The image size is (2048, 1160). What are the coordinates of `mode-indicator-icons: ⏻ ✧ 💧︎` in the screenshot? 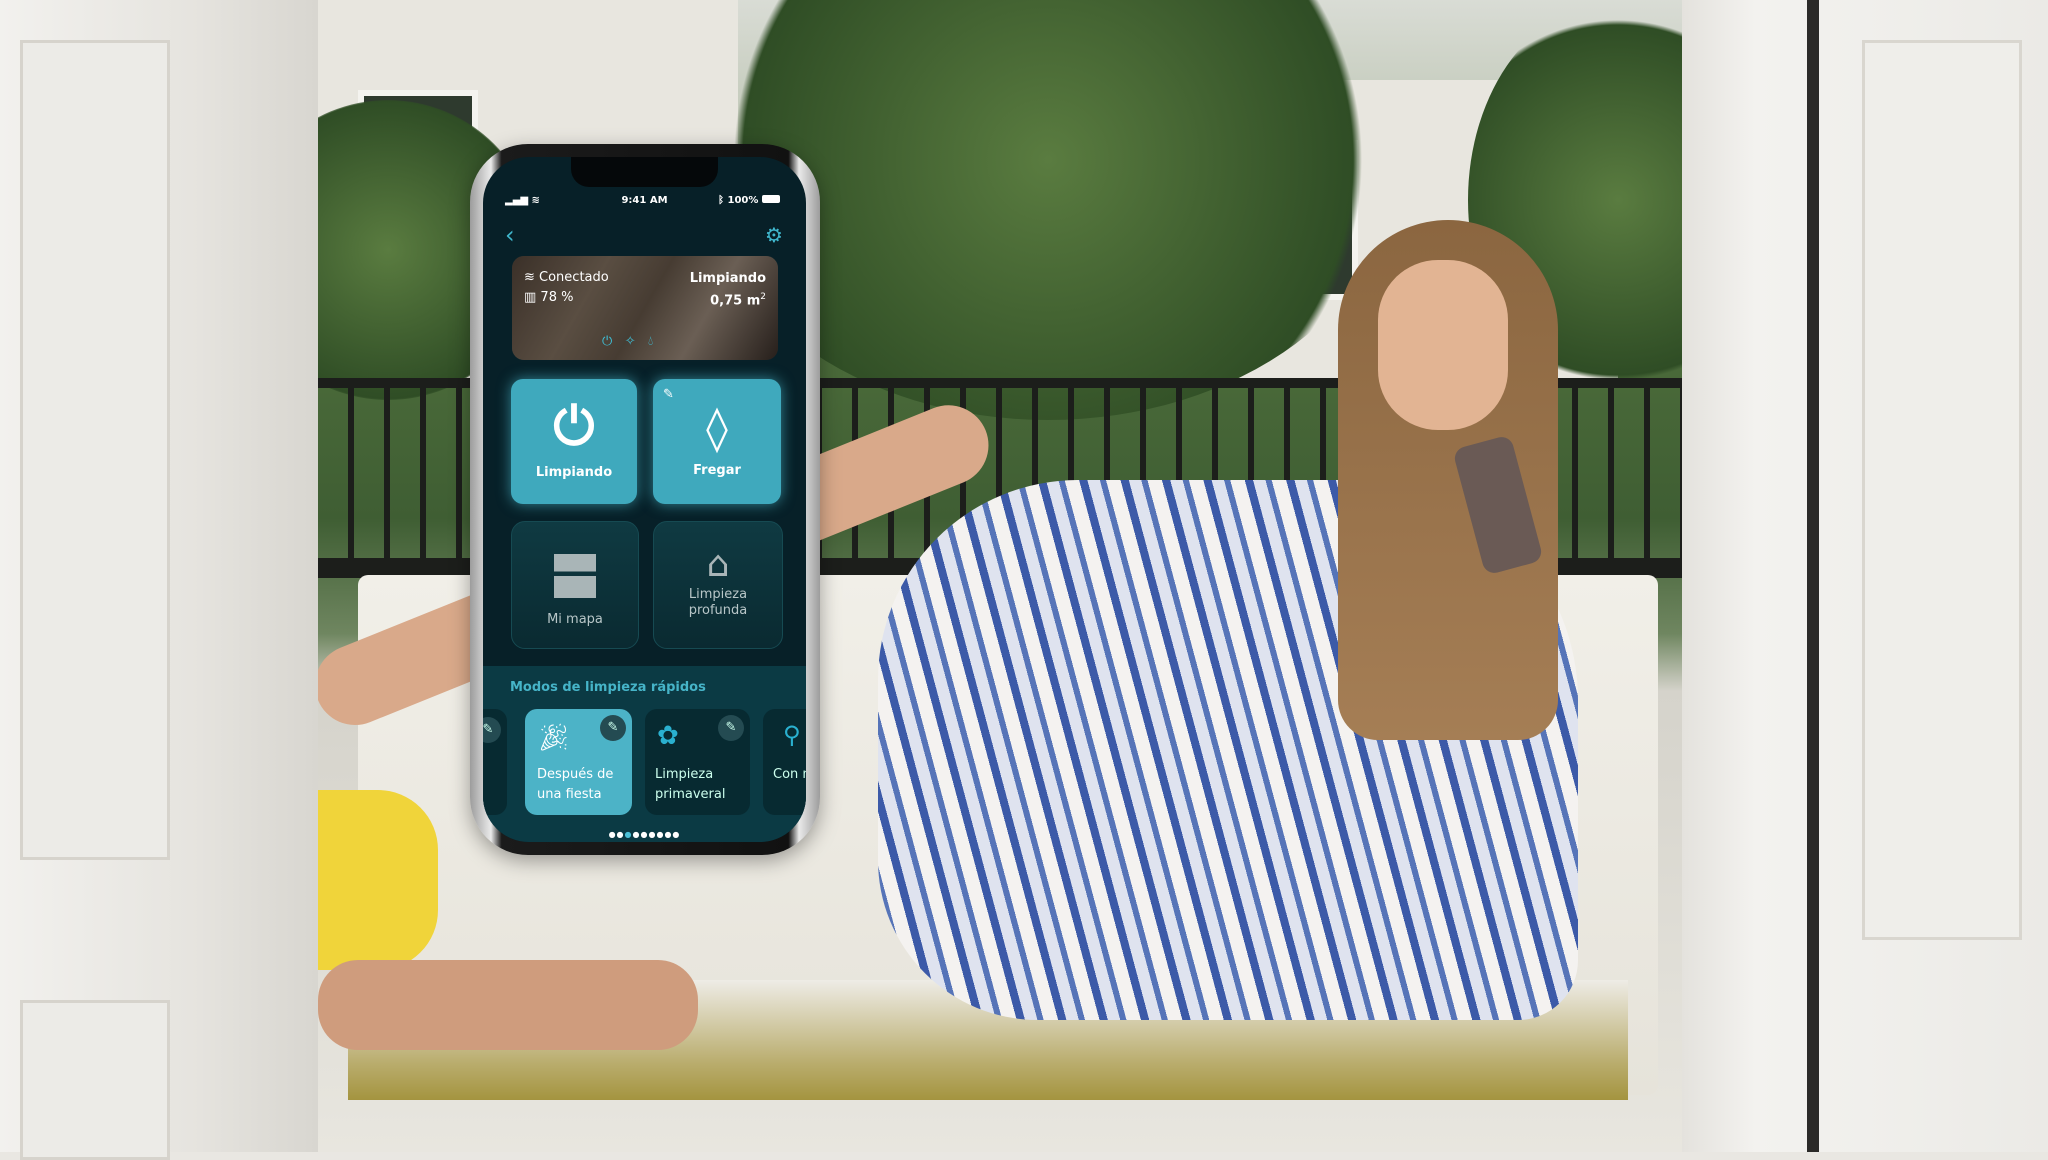 It's located at (627, 341).